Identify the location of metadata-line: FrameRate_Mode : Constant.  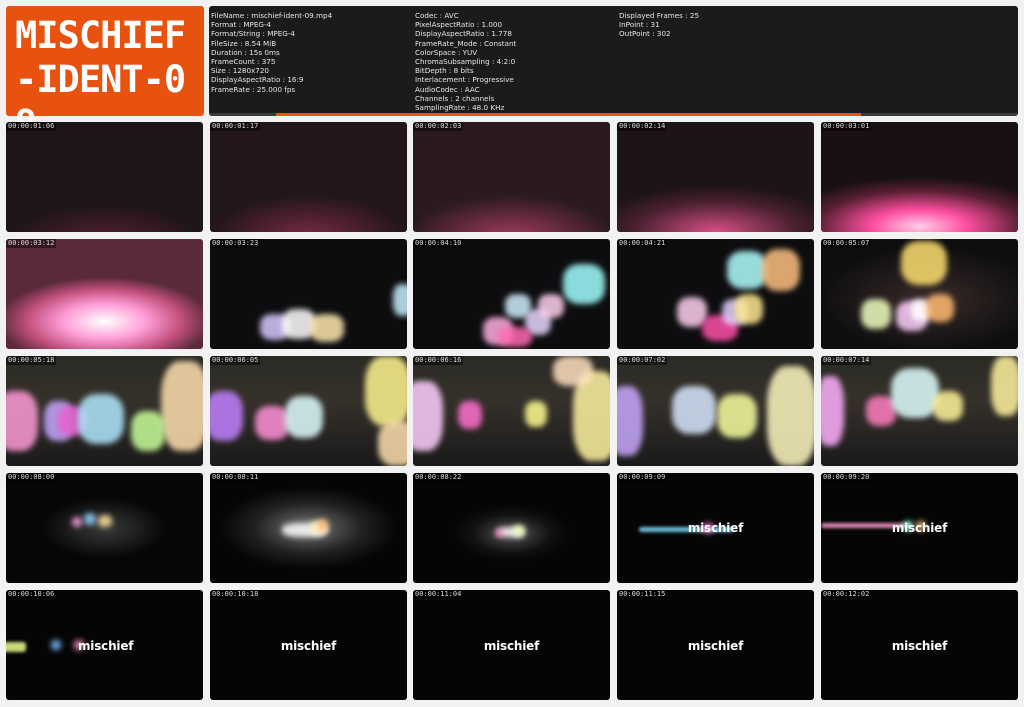
(466, 43).